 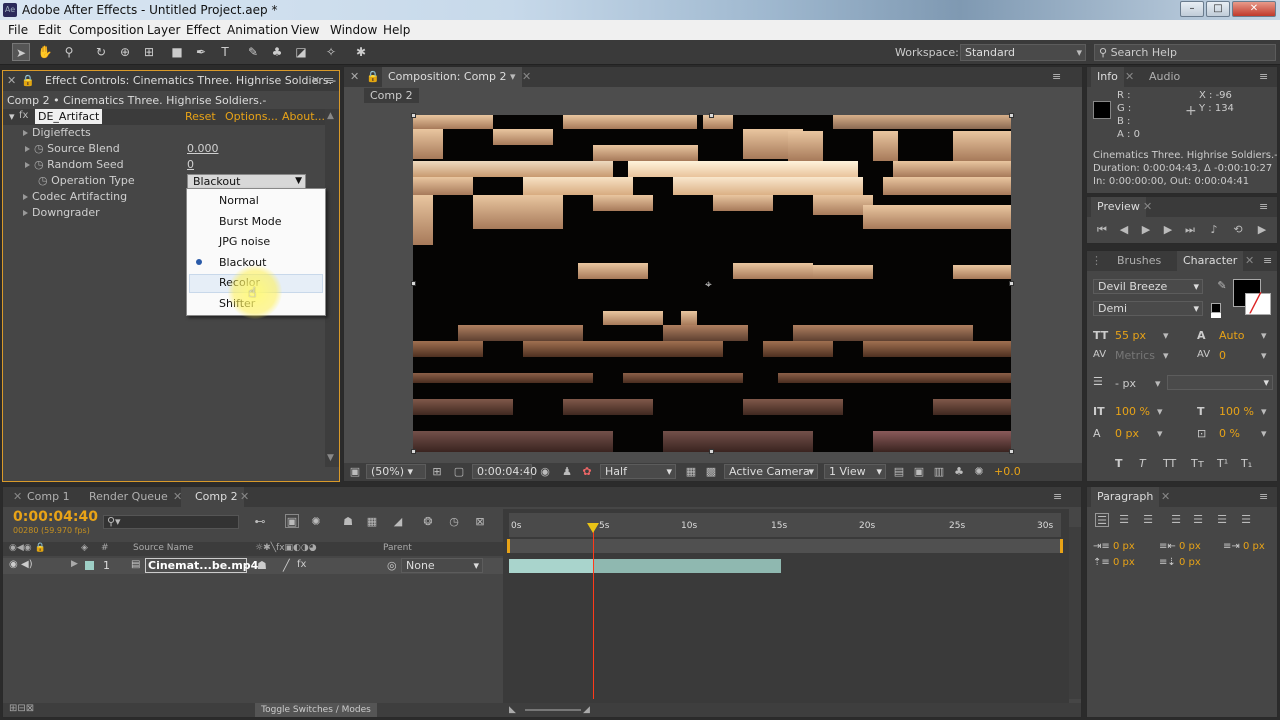 What do you see at coordinates (21, 52) in the screenshot?
I see `selection-tool-icon: ➤` at bounding box center [21, 52].